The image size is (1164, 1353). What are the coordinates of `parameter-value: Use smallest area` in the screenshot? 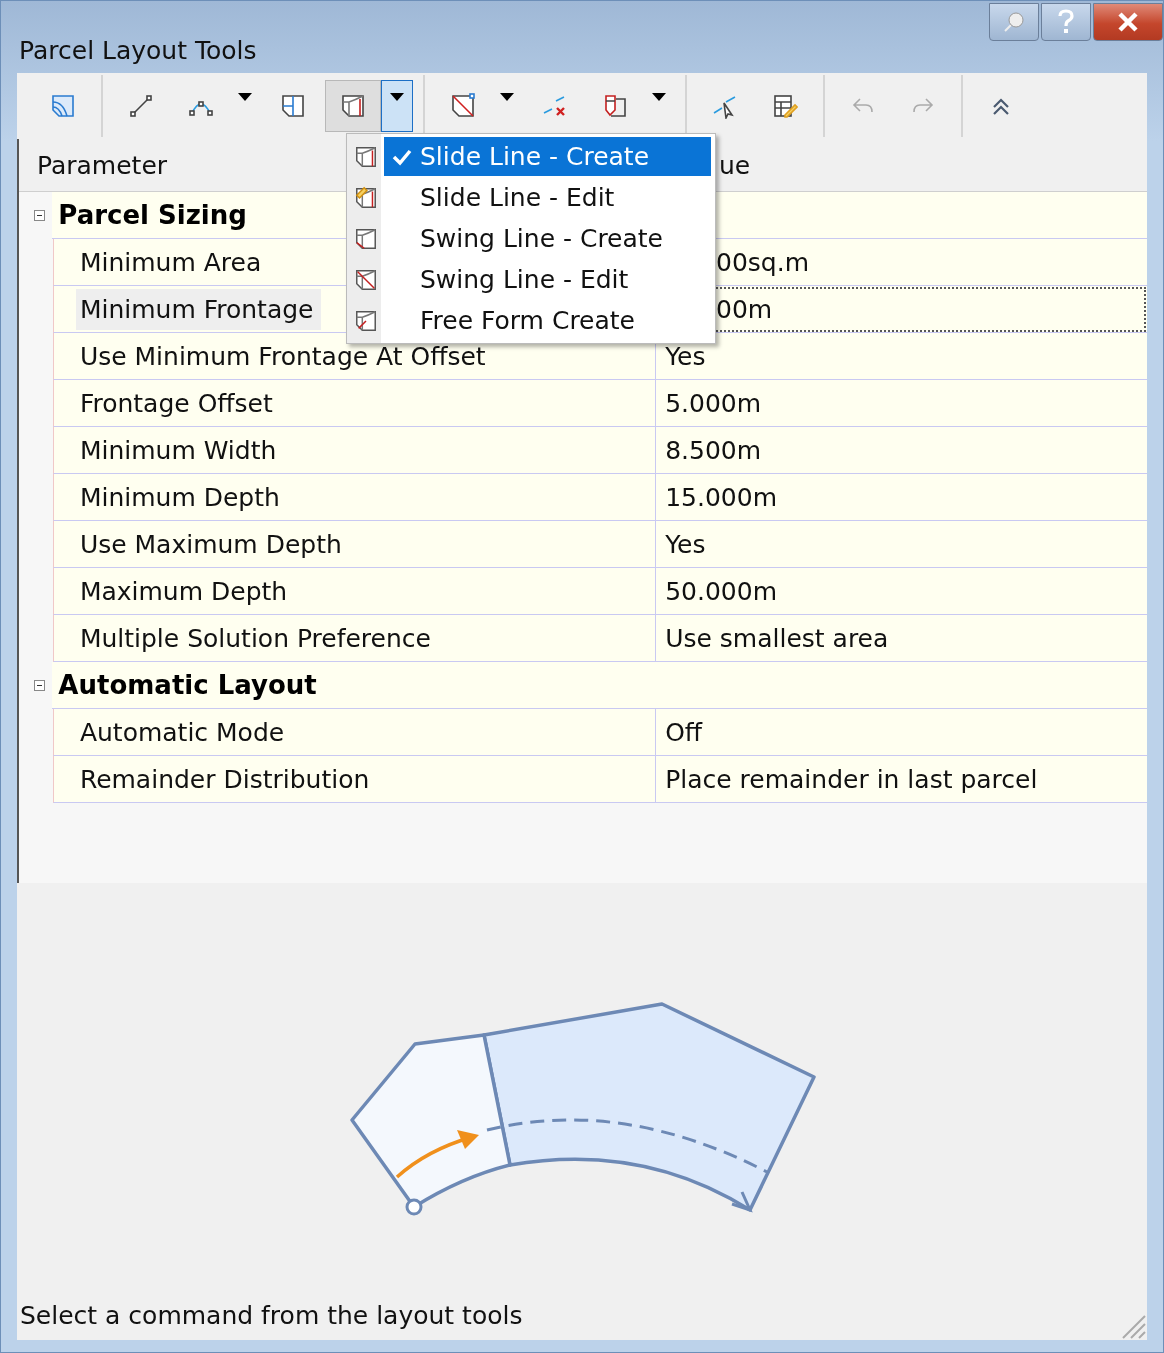 It's located at (901, 638).